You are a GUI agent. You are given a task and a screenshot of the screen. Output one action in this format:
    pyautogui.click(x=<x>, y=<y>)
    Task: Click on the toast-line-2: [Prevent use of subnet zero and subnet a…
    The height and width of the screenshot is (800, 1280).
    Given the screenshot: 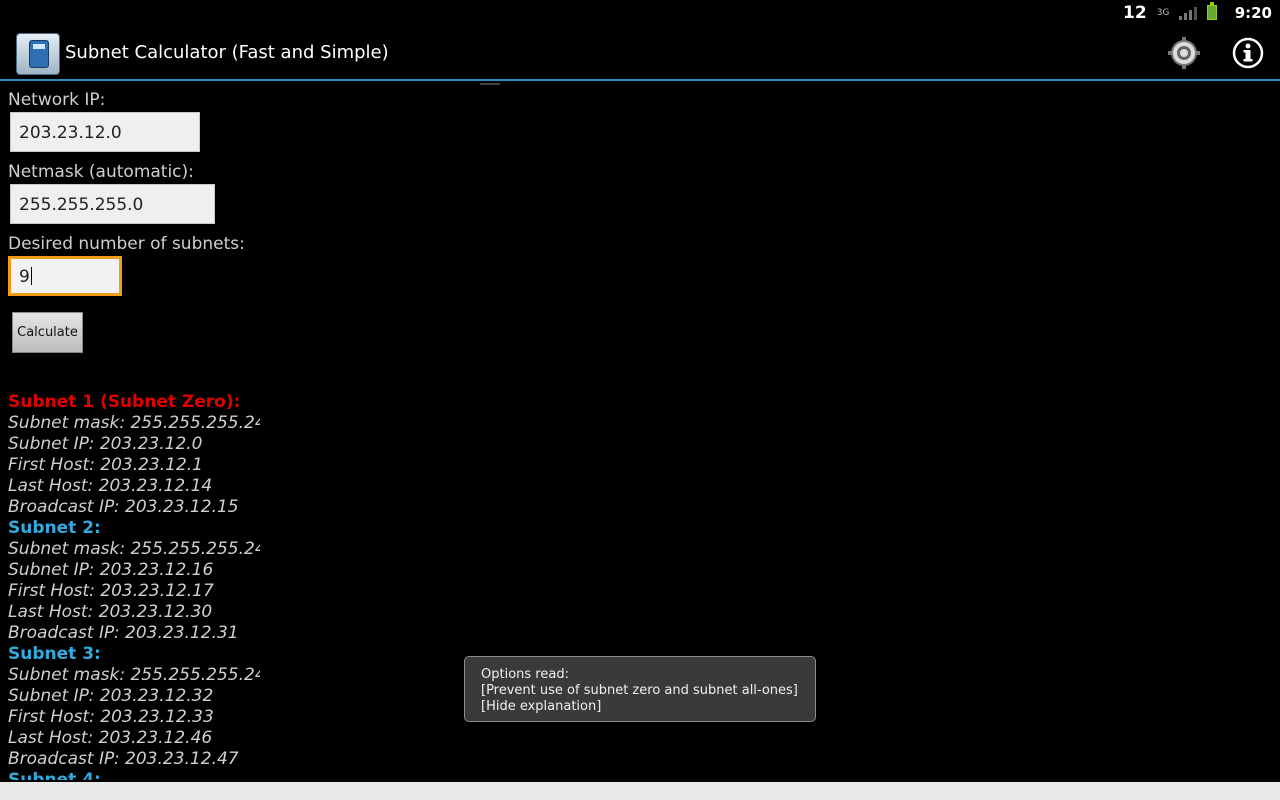 What is the action you would take?
    pyautogui.click(x=639, y=690)
    